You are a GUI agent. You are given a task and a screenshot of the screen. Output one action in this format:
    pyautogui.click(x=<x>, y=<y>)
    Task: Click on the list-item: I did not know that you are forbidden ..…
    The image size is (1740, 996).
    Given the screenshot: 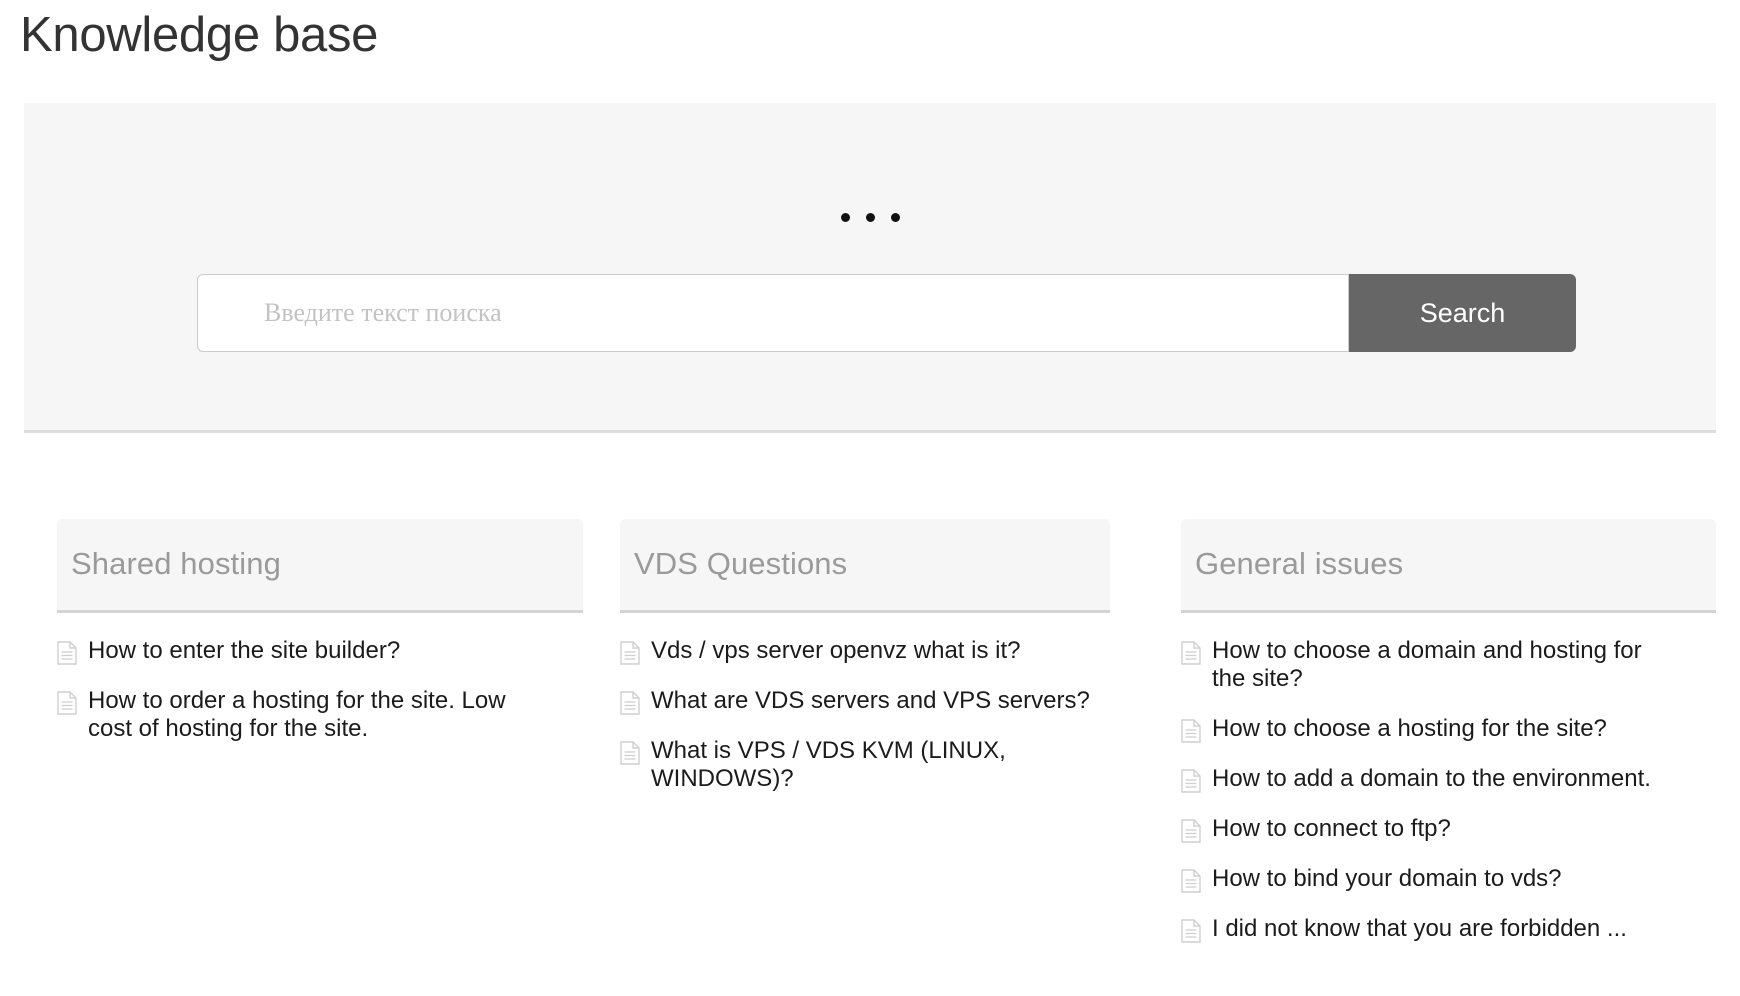 What is the action you would take?
    pyautogui.click(x=1448, y=929)
    